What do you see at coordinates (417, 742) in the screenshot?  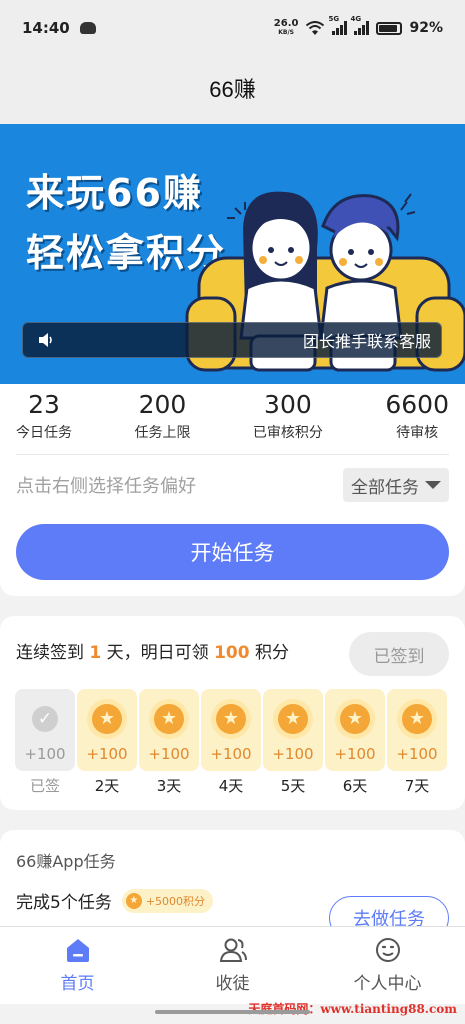 I see `signin-day-7: ★ +100 7天` at bounding box center [417, 742].